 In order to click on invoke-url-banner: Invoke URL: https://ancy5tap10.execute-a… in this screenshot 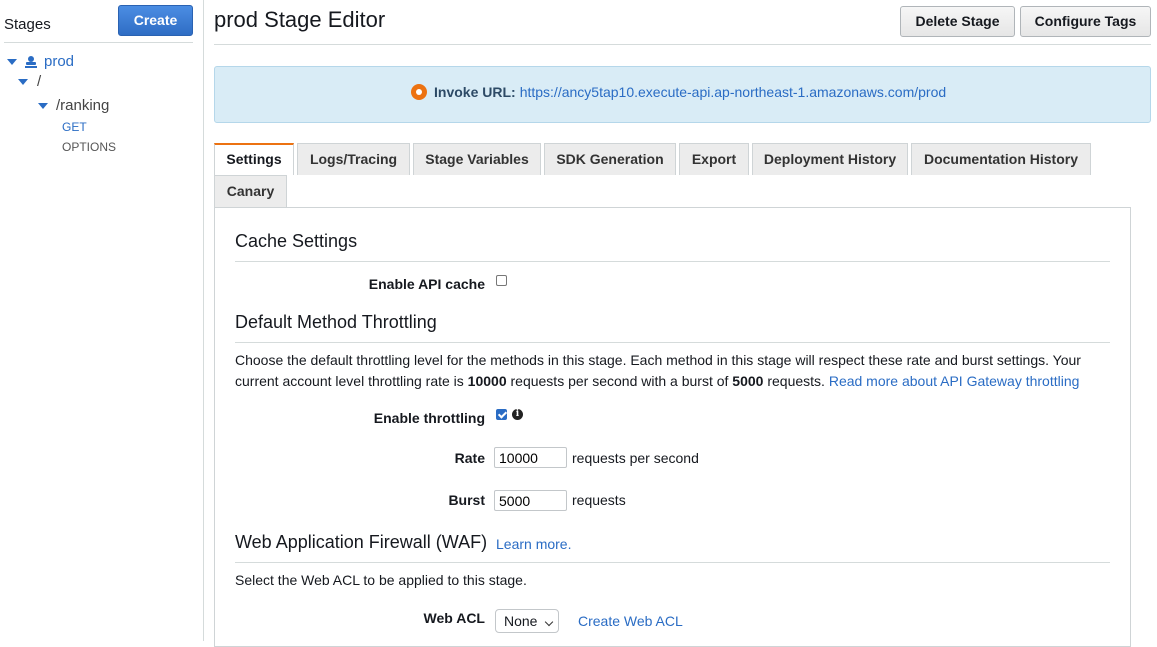, I will do `click(682, 94)`.